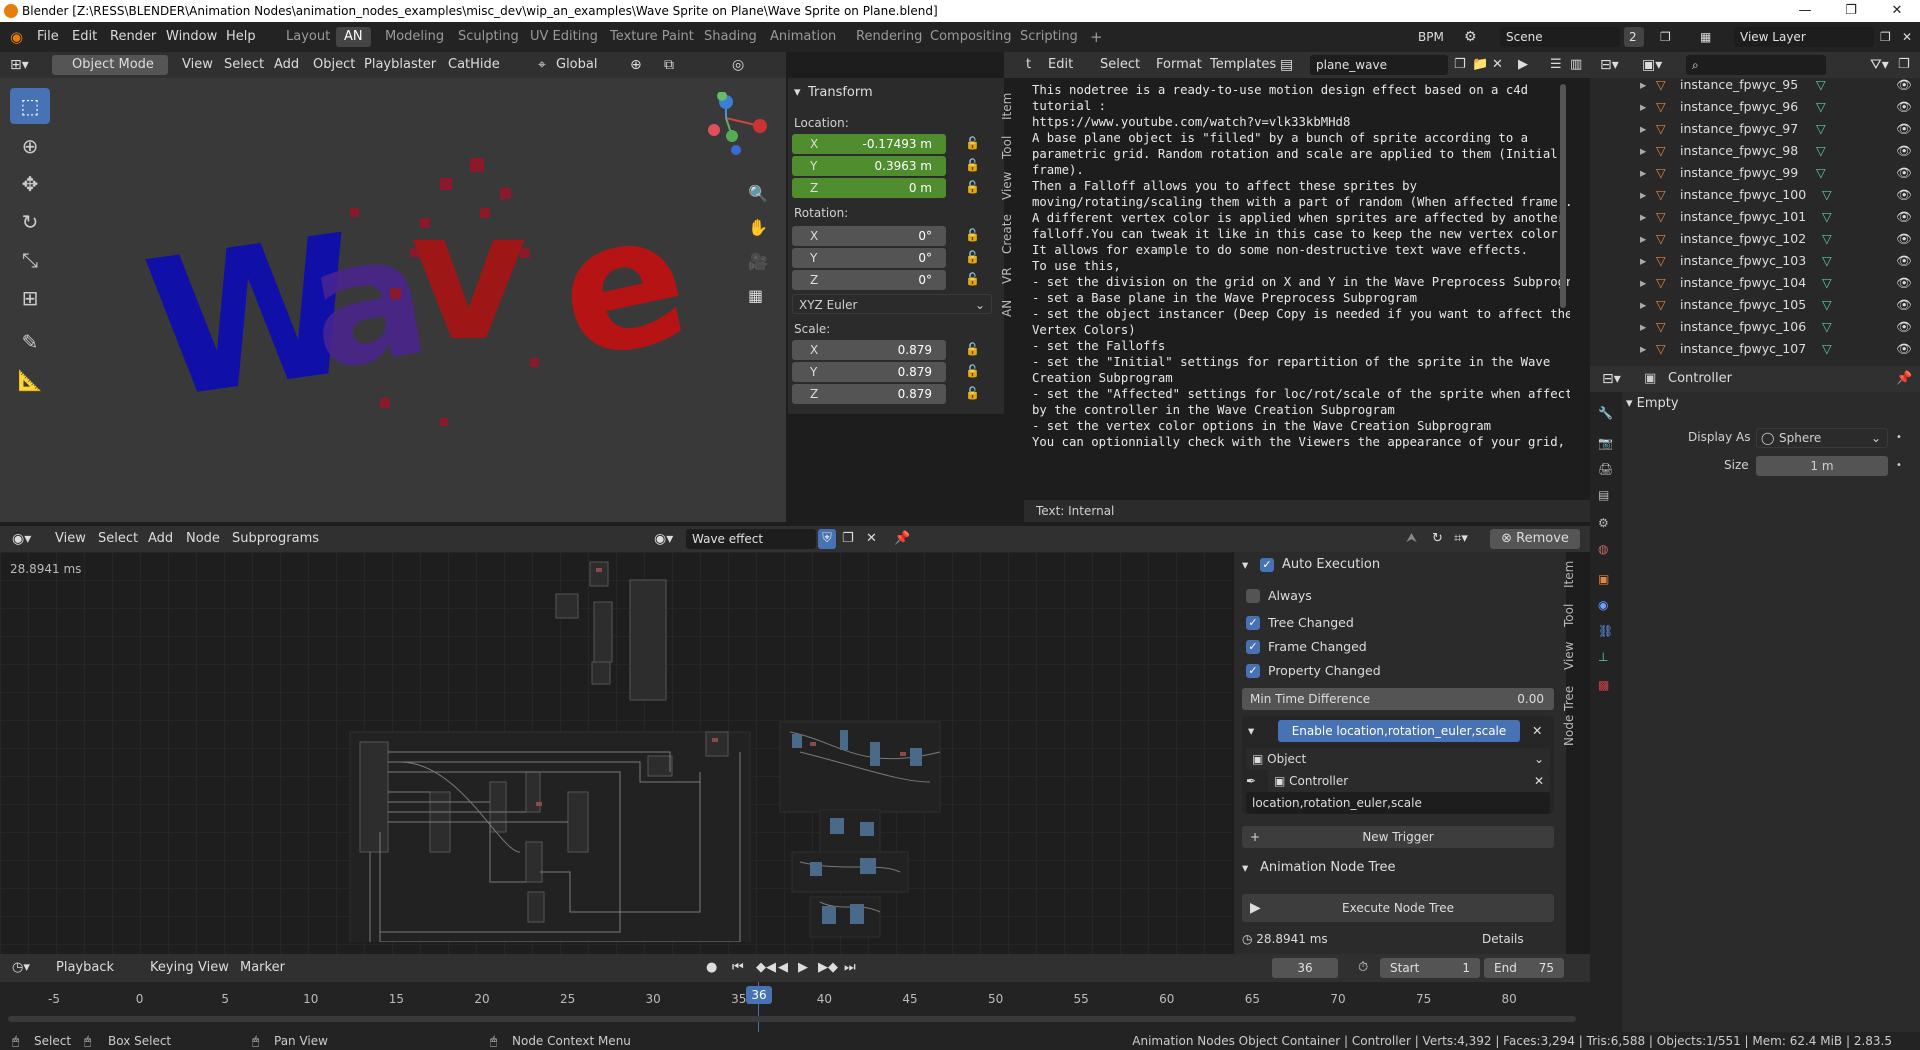  I want to click on measure-tool-icon: 📐, so click(30, 380).